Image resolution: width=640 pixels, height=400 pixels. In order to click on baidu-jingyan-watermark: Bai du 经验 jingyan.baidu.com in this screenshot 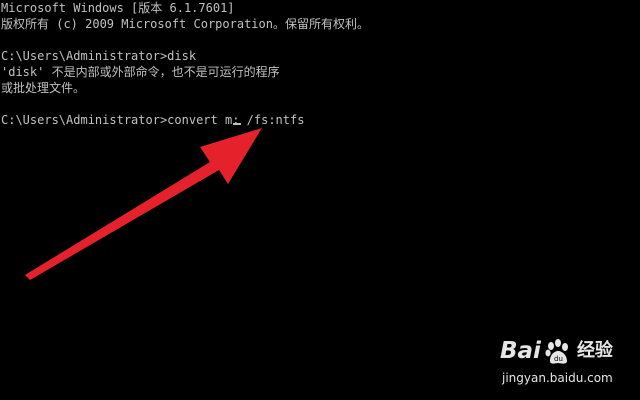, I will do `click(565, 362)`.